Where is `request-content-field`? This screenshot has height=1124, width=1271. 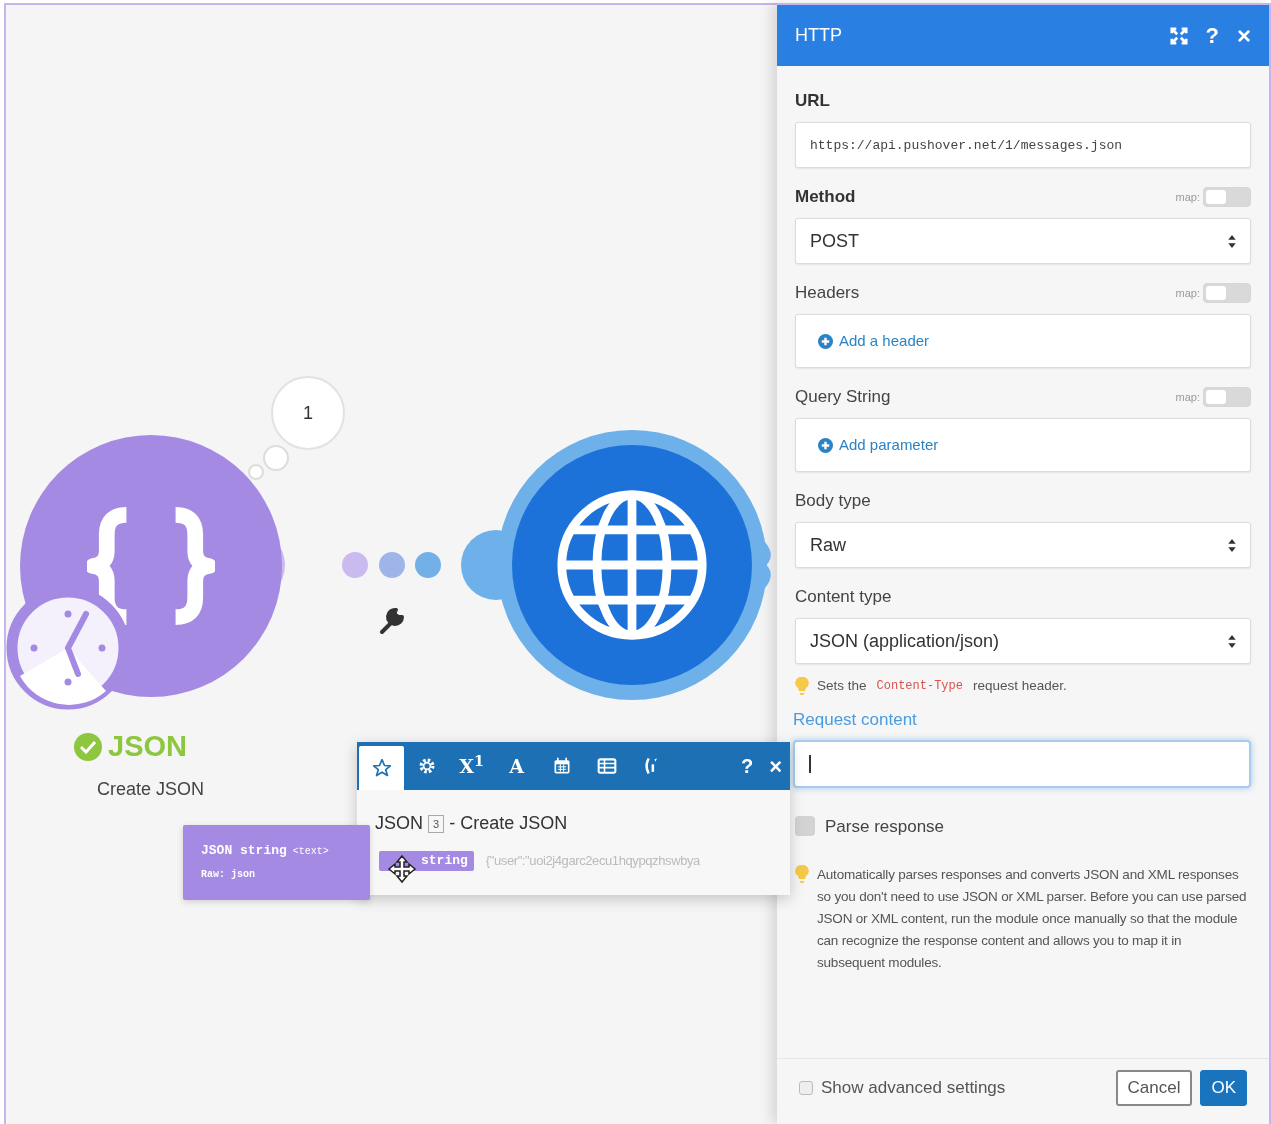 request-content-field is located at coordinates (1022, 764).